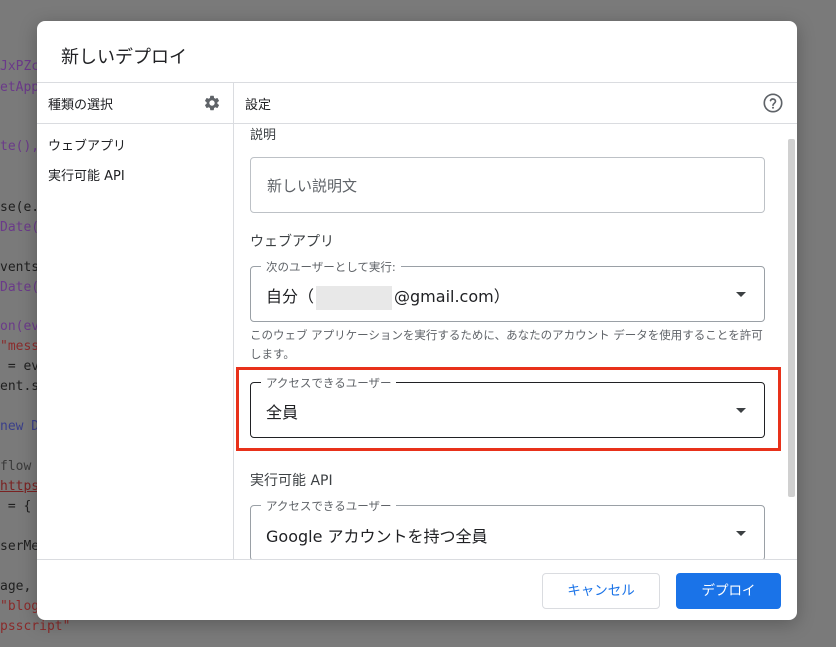  Describe the element at coordinates (20, 586) in the screenshot. I see `code-line: age,` at that location.